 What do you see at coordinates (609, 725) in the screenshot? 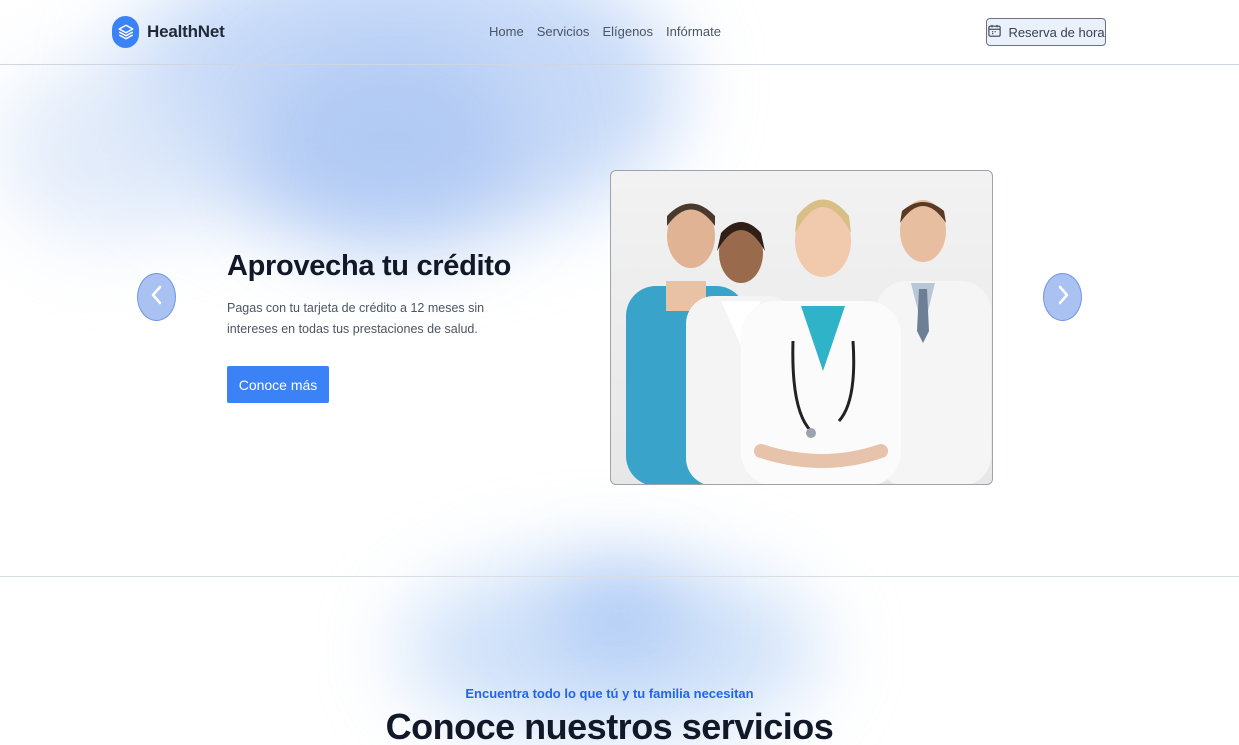
I see `services-title: Conoce nuestros servicios` at bounding box center [609, 725].